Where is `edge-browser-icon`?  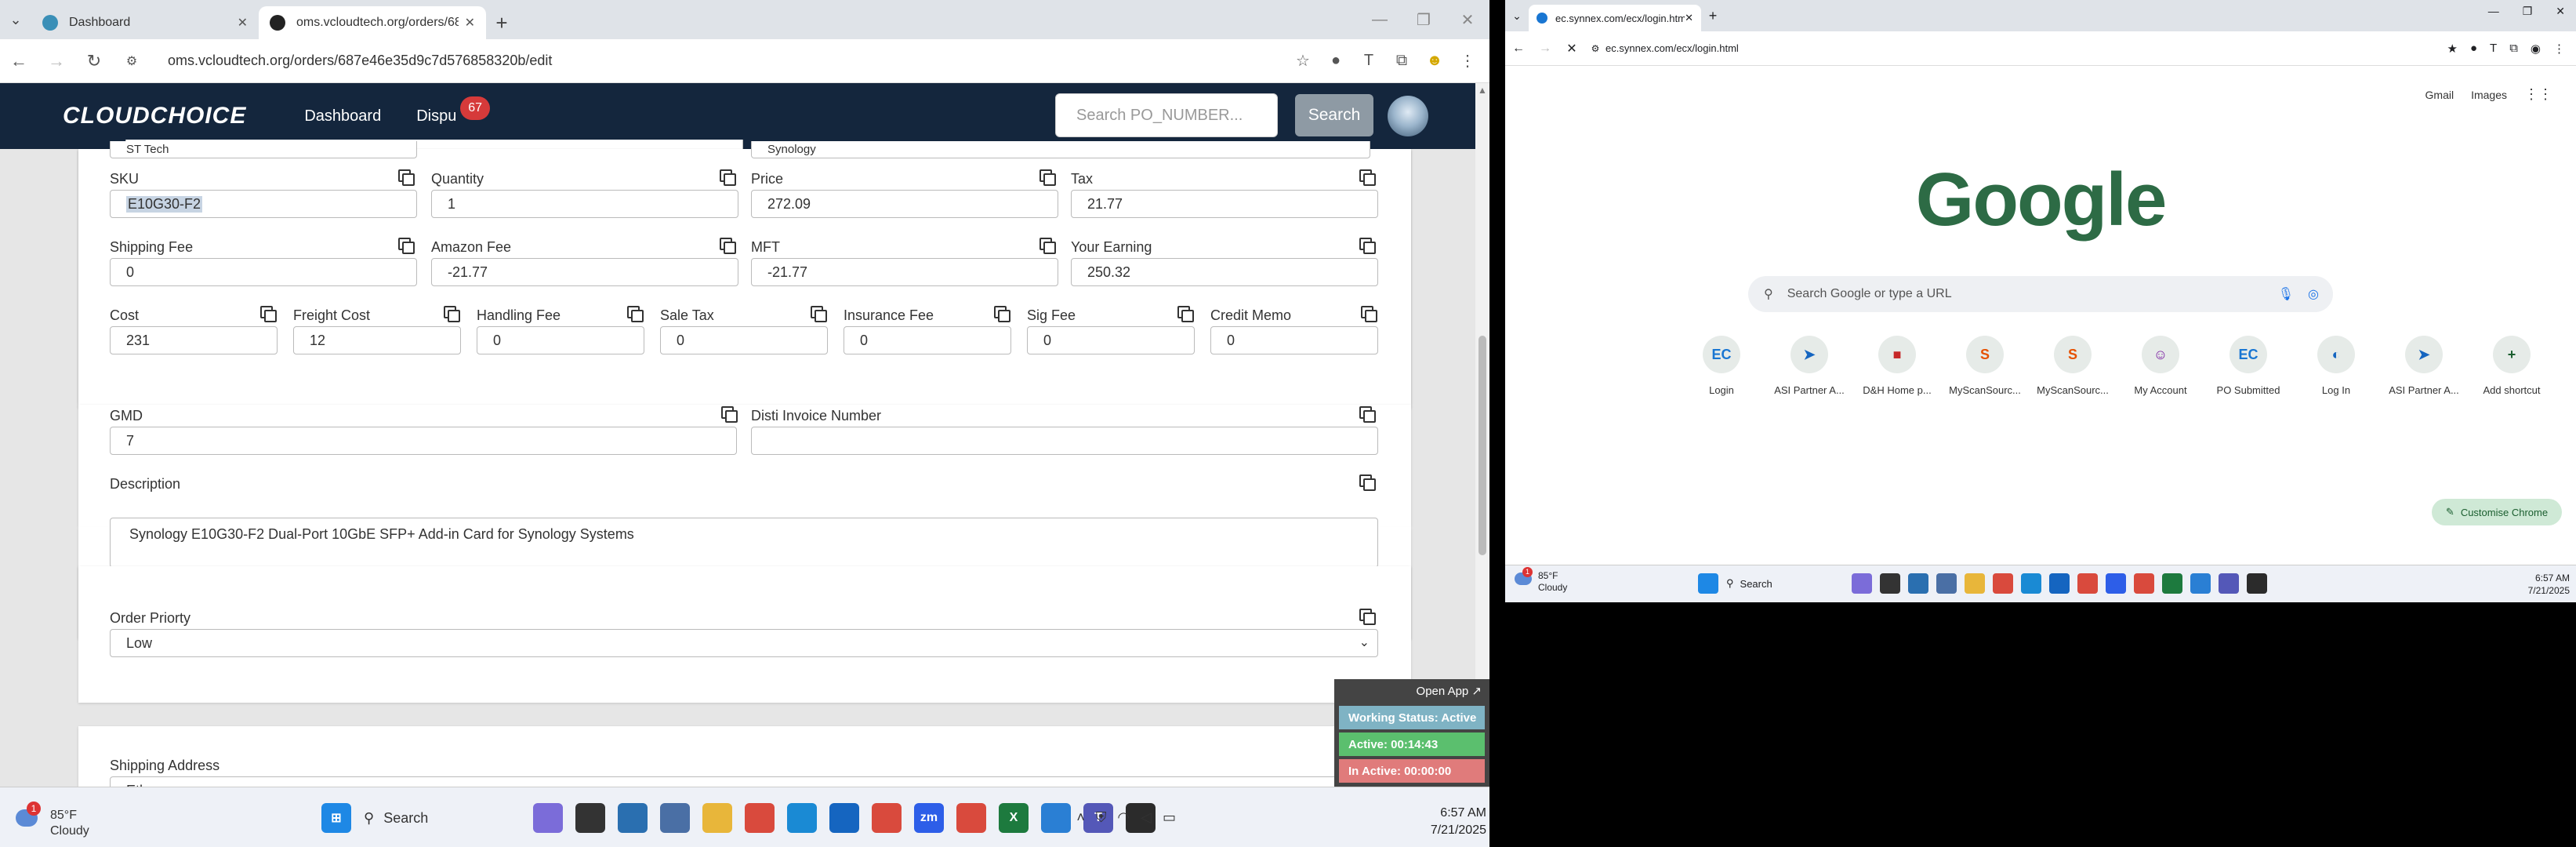
edge-browser-icon is located at coordinates (802, 818).